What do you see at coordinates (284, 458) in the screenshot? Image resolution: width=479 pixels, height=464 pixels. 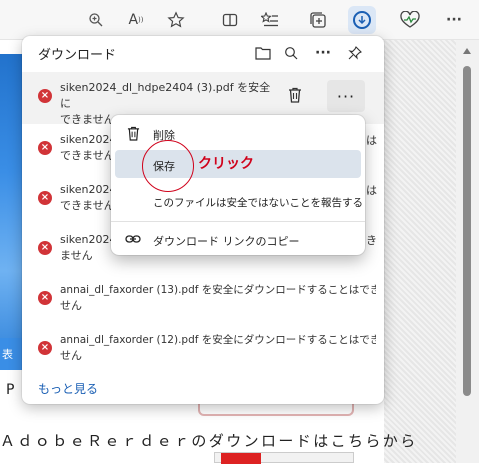 I see `background-thumbnail` at bounding box center [284, 458].